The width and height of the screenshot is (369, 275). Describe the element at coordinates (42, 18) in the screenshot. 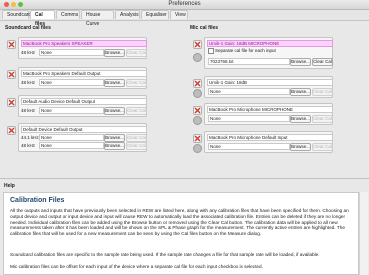

I see `tab-cal-files: Cal files` at that location.